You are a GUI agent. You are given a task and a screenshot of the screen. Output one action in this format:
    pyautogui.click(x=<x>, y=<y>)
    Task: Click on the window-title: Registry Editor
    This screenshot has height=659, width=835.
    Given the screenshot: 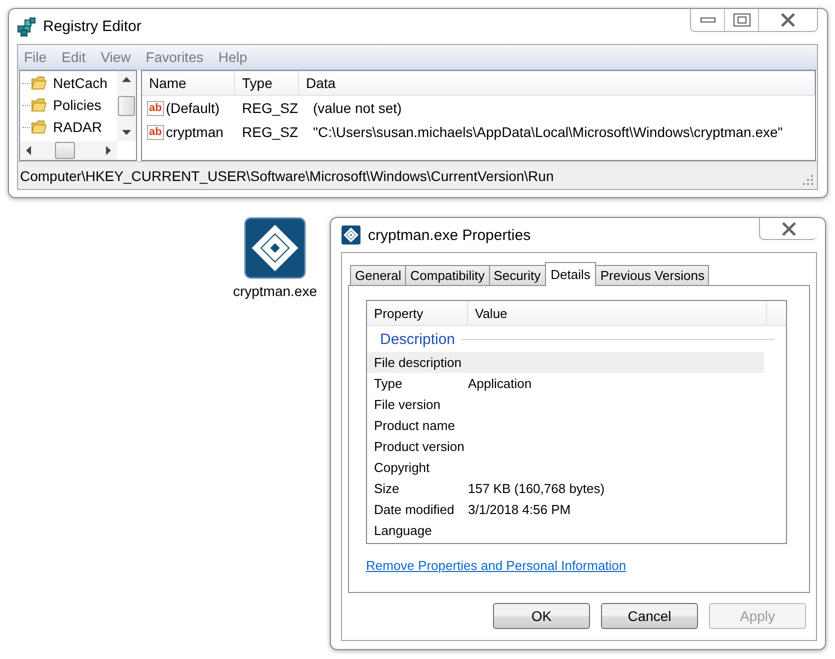 What is the action you would take?
    pyautogui.click(x=92, y=26)
    